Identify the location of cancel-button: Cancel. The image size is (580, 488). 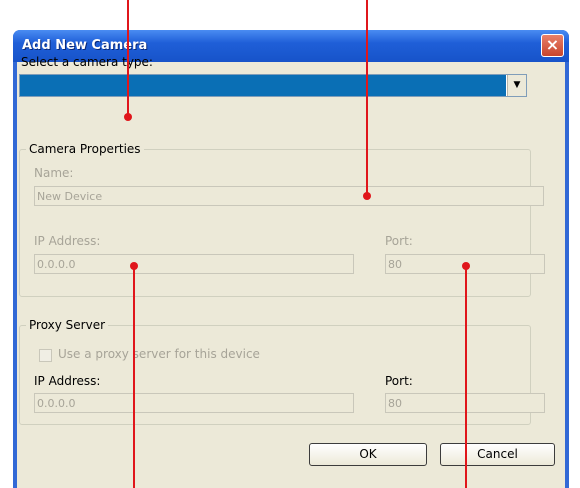
(497, 454).